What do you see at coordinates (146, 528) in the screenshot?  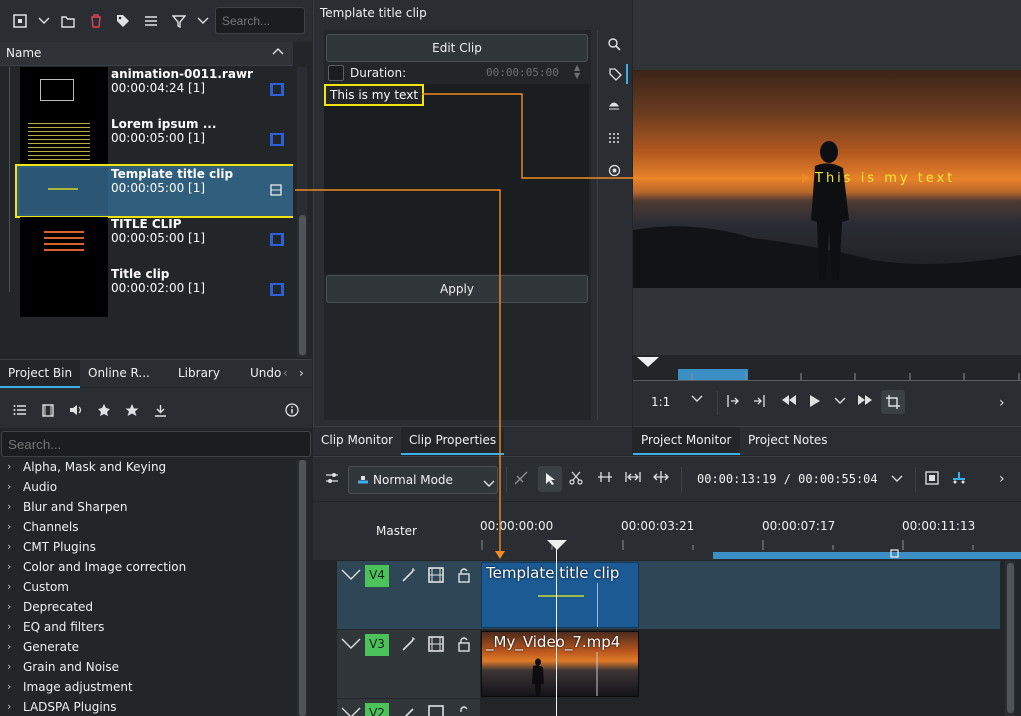 I see `effect-category: › Channels` at bounding box center [146, 528].